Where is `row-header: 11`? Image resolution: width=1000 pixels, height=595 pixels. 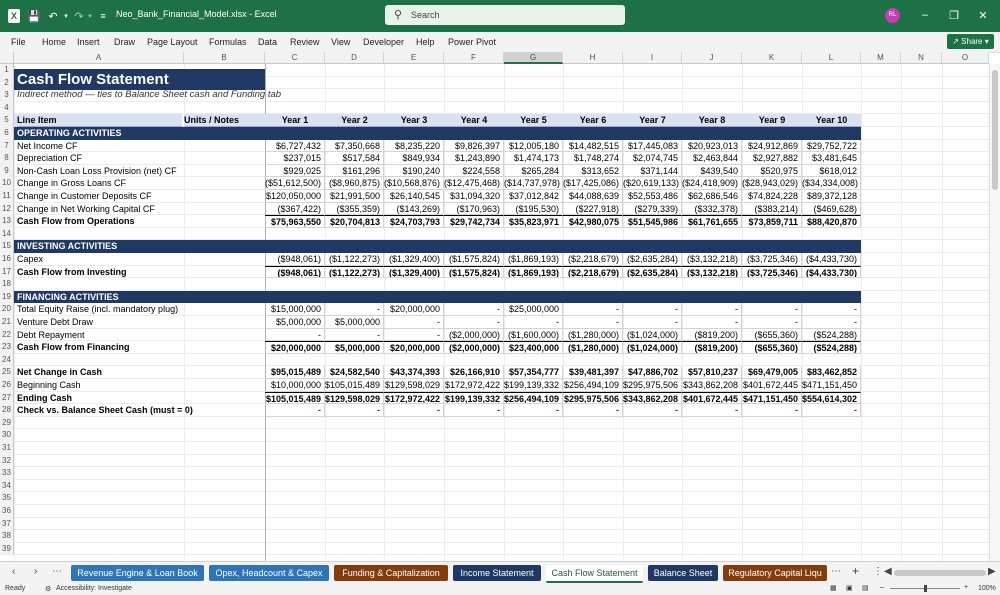 row-header: 11 is located at coordinates (7, 196).